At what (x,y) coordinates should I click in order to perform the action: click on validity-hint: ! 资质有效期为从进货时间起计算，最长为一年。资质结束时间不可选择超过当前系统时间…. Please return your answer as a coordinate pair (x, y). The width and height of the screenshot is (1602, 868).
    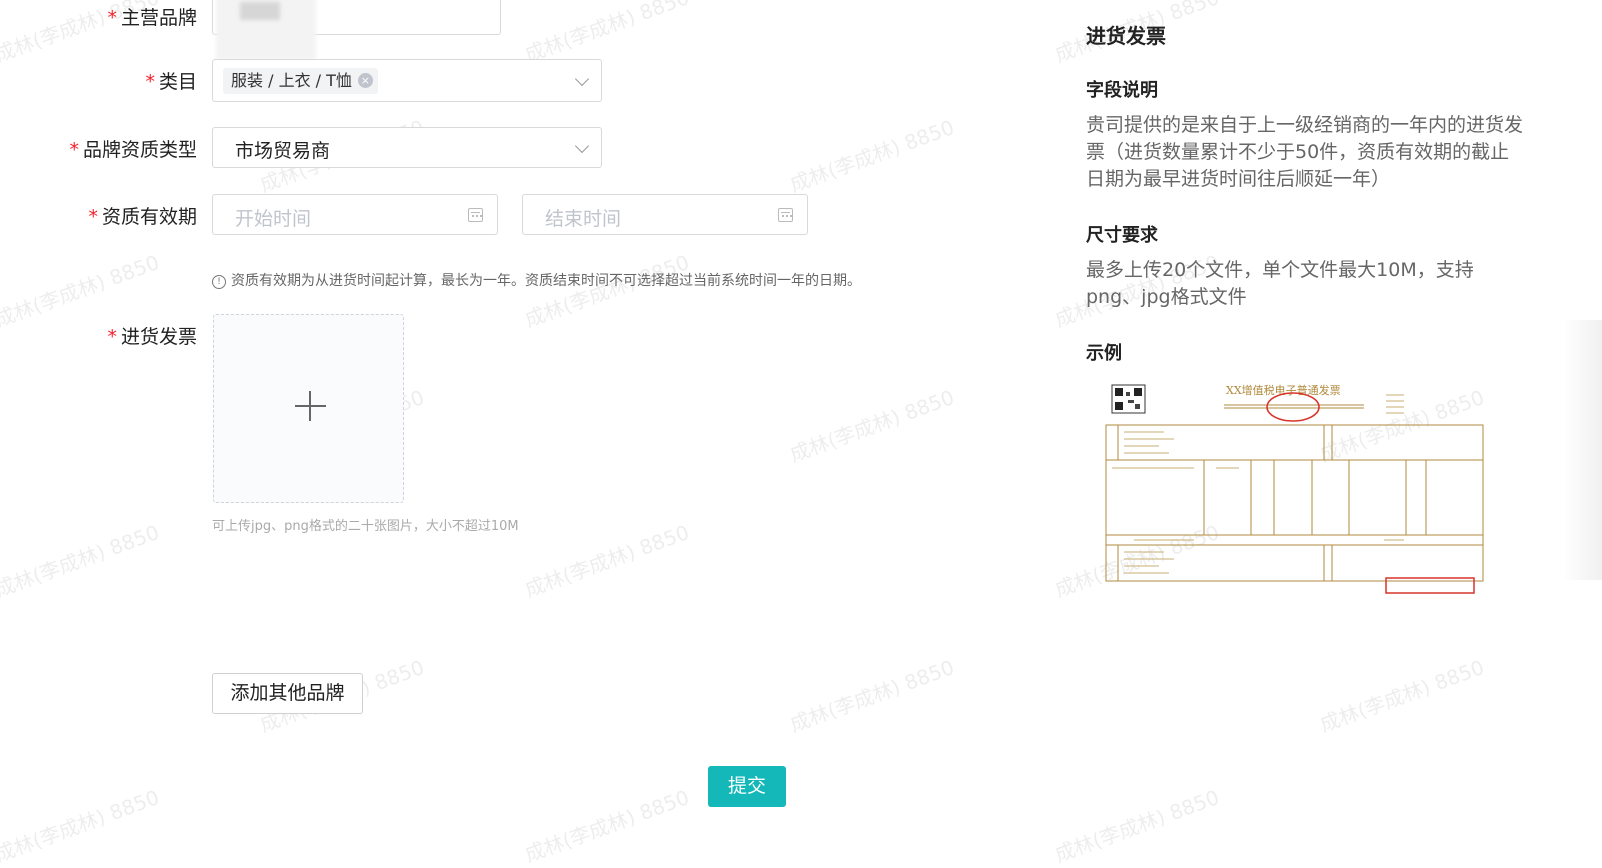
    Looking at the image, I should click on (536, 280).